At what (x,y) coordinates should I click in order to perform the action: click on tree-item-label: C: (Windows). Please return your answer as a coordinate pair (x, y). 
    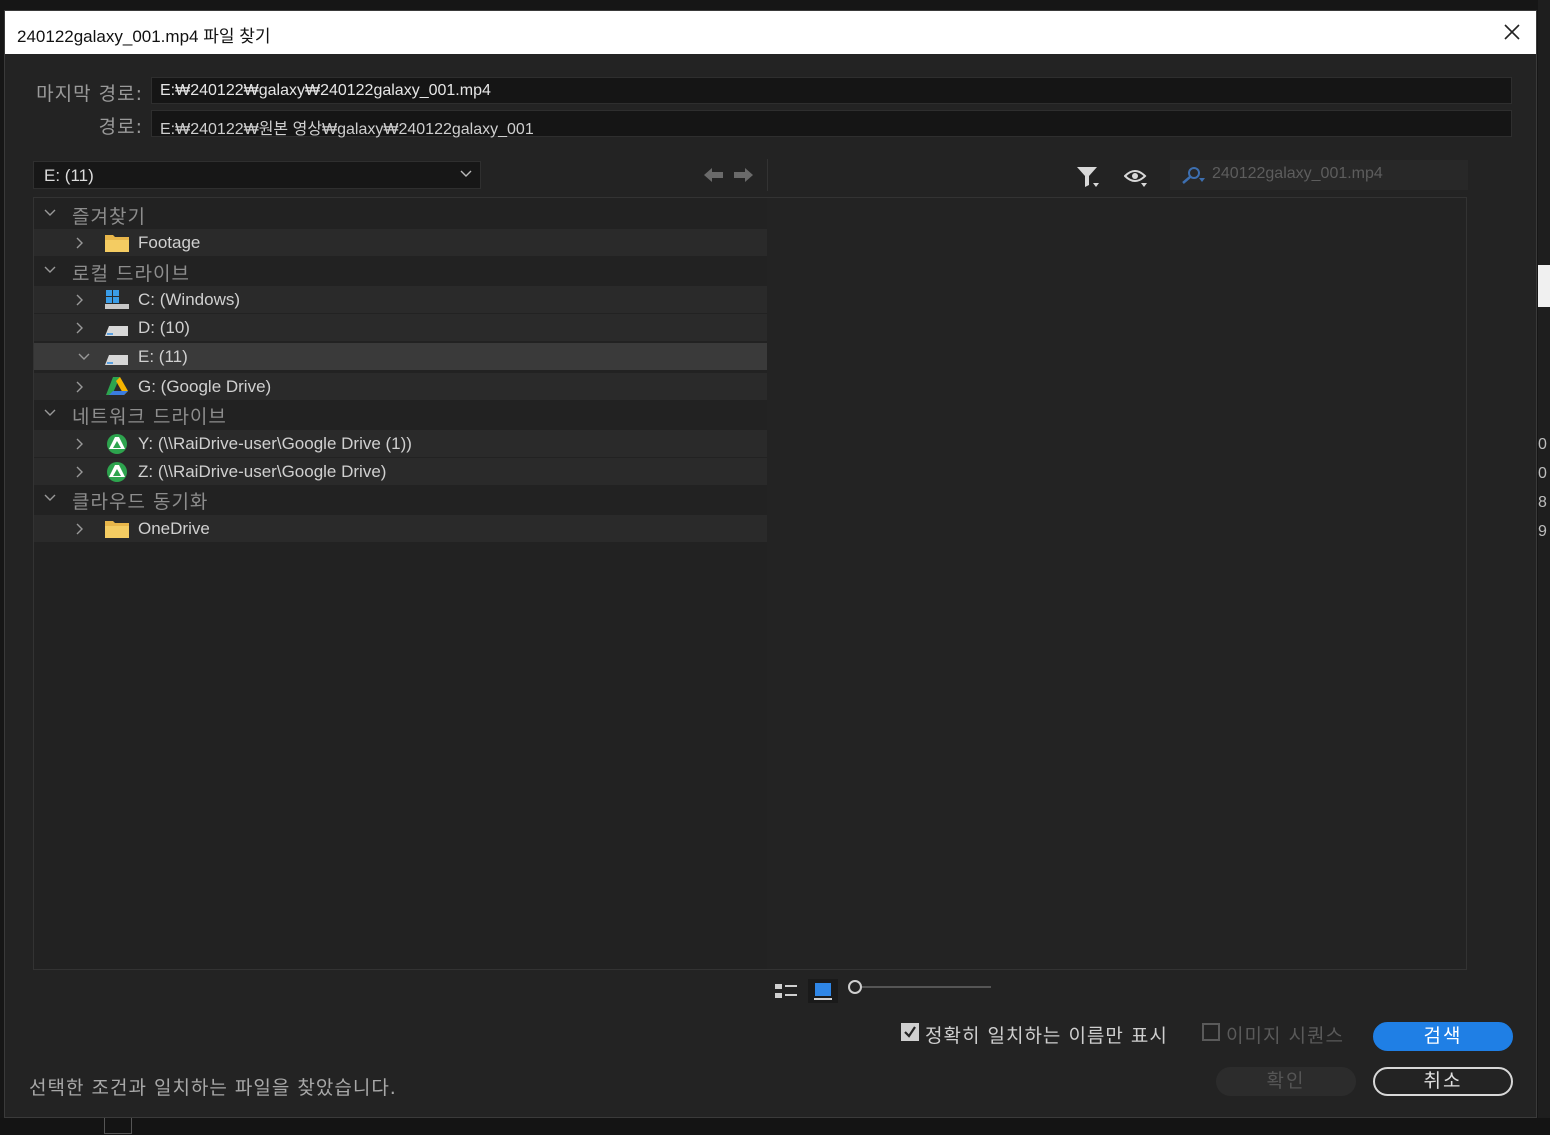
    Looking at the image, I should click on (189, 299).